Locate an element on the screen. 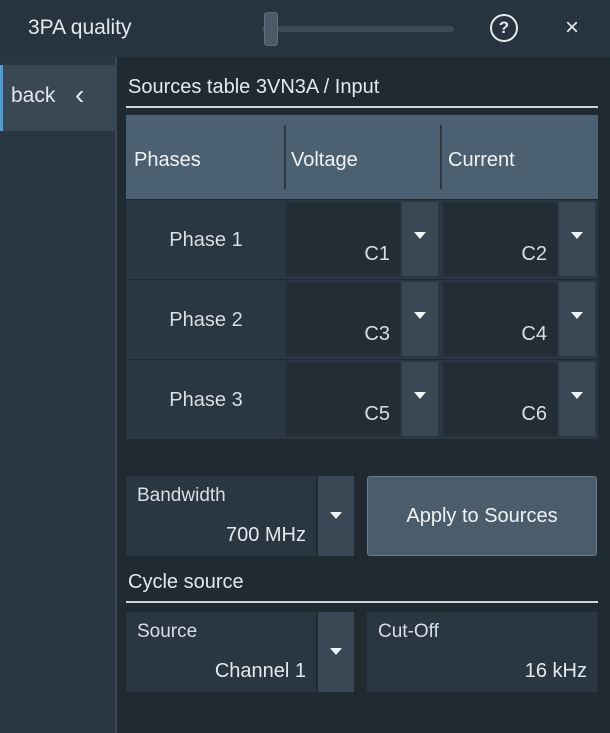  column-header-voltage: Voltage is located at coordinates (324, 160).